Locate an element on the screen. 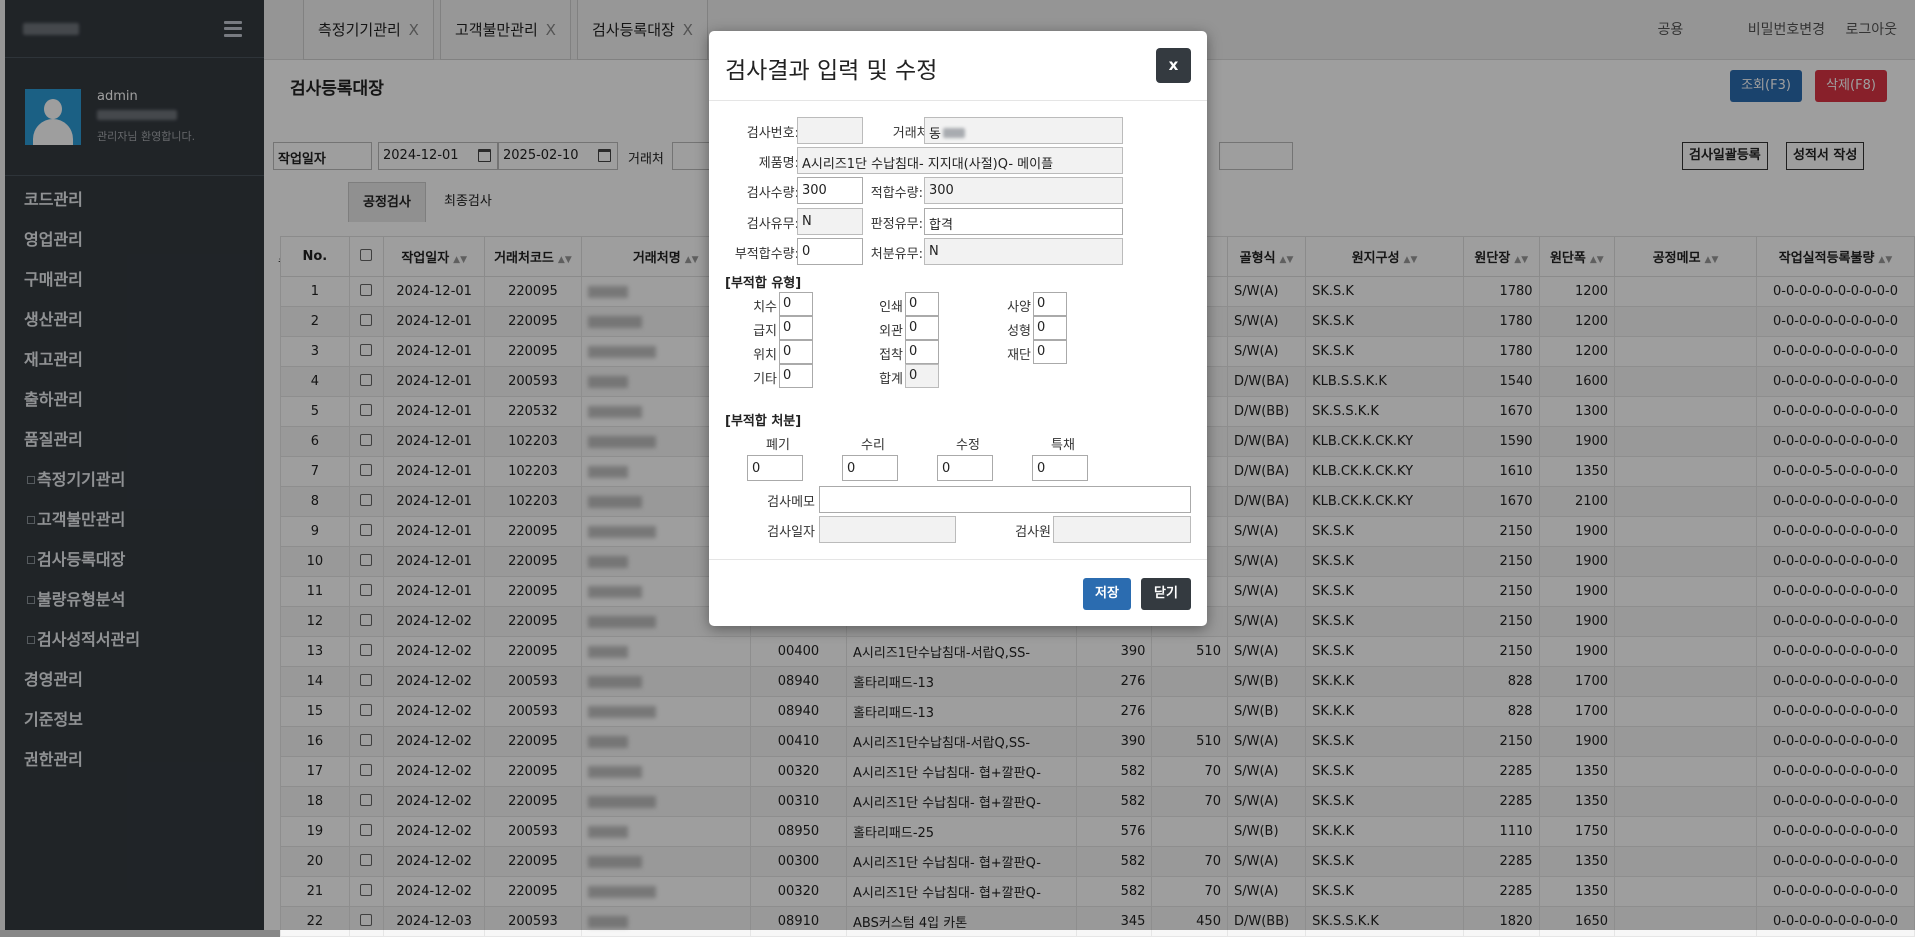  defect-type-label: 위치 is located at coordinates (765, 355).